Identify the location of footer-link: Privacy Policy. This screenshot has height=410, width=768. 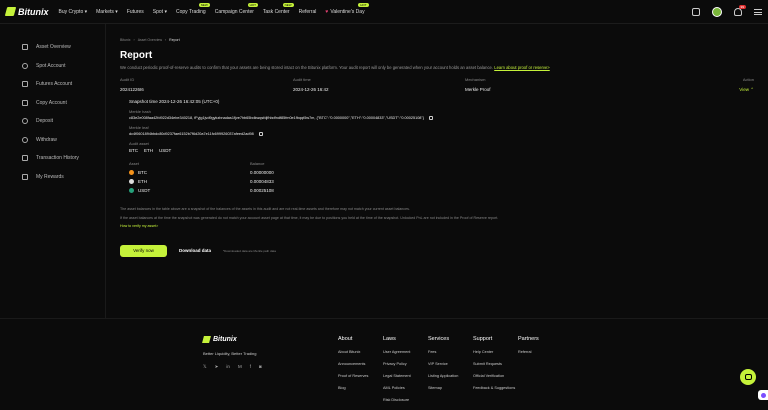
(397, 368).